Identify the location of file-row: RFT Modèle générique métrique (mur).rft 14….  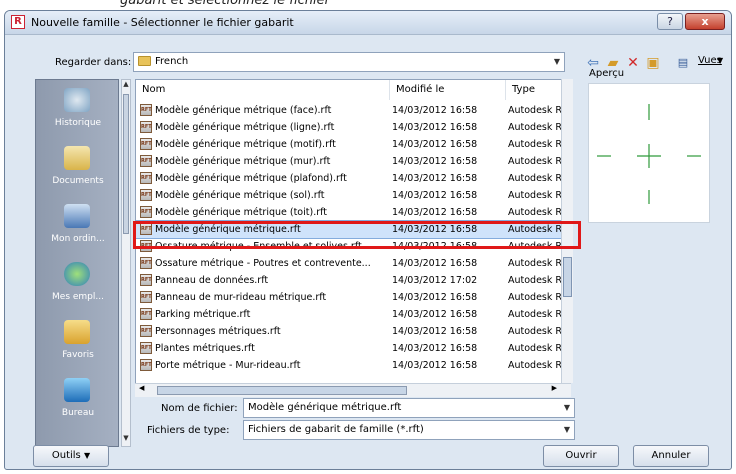
(350, 161).